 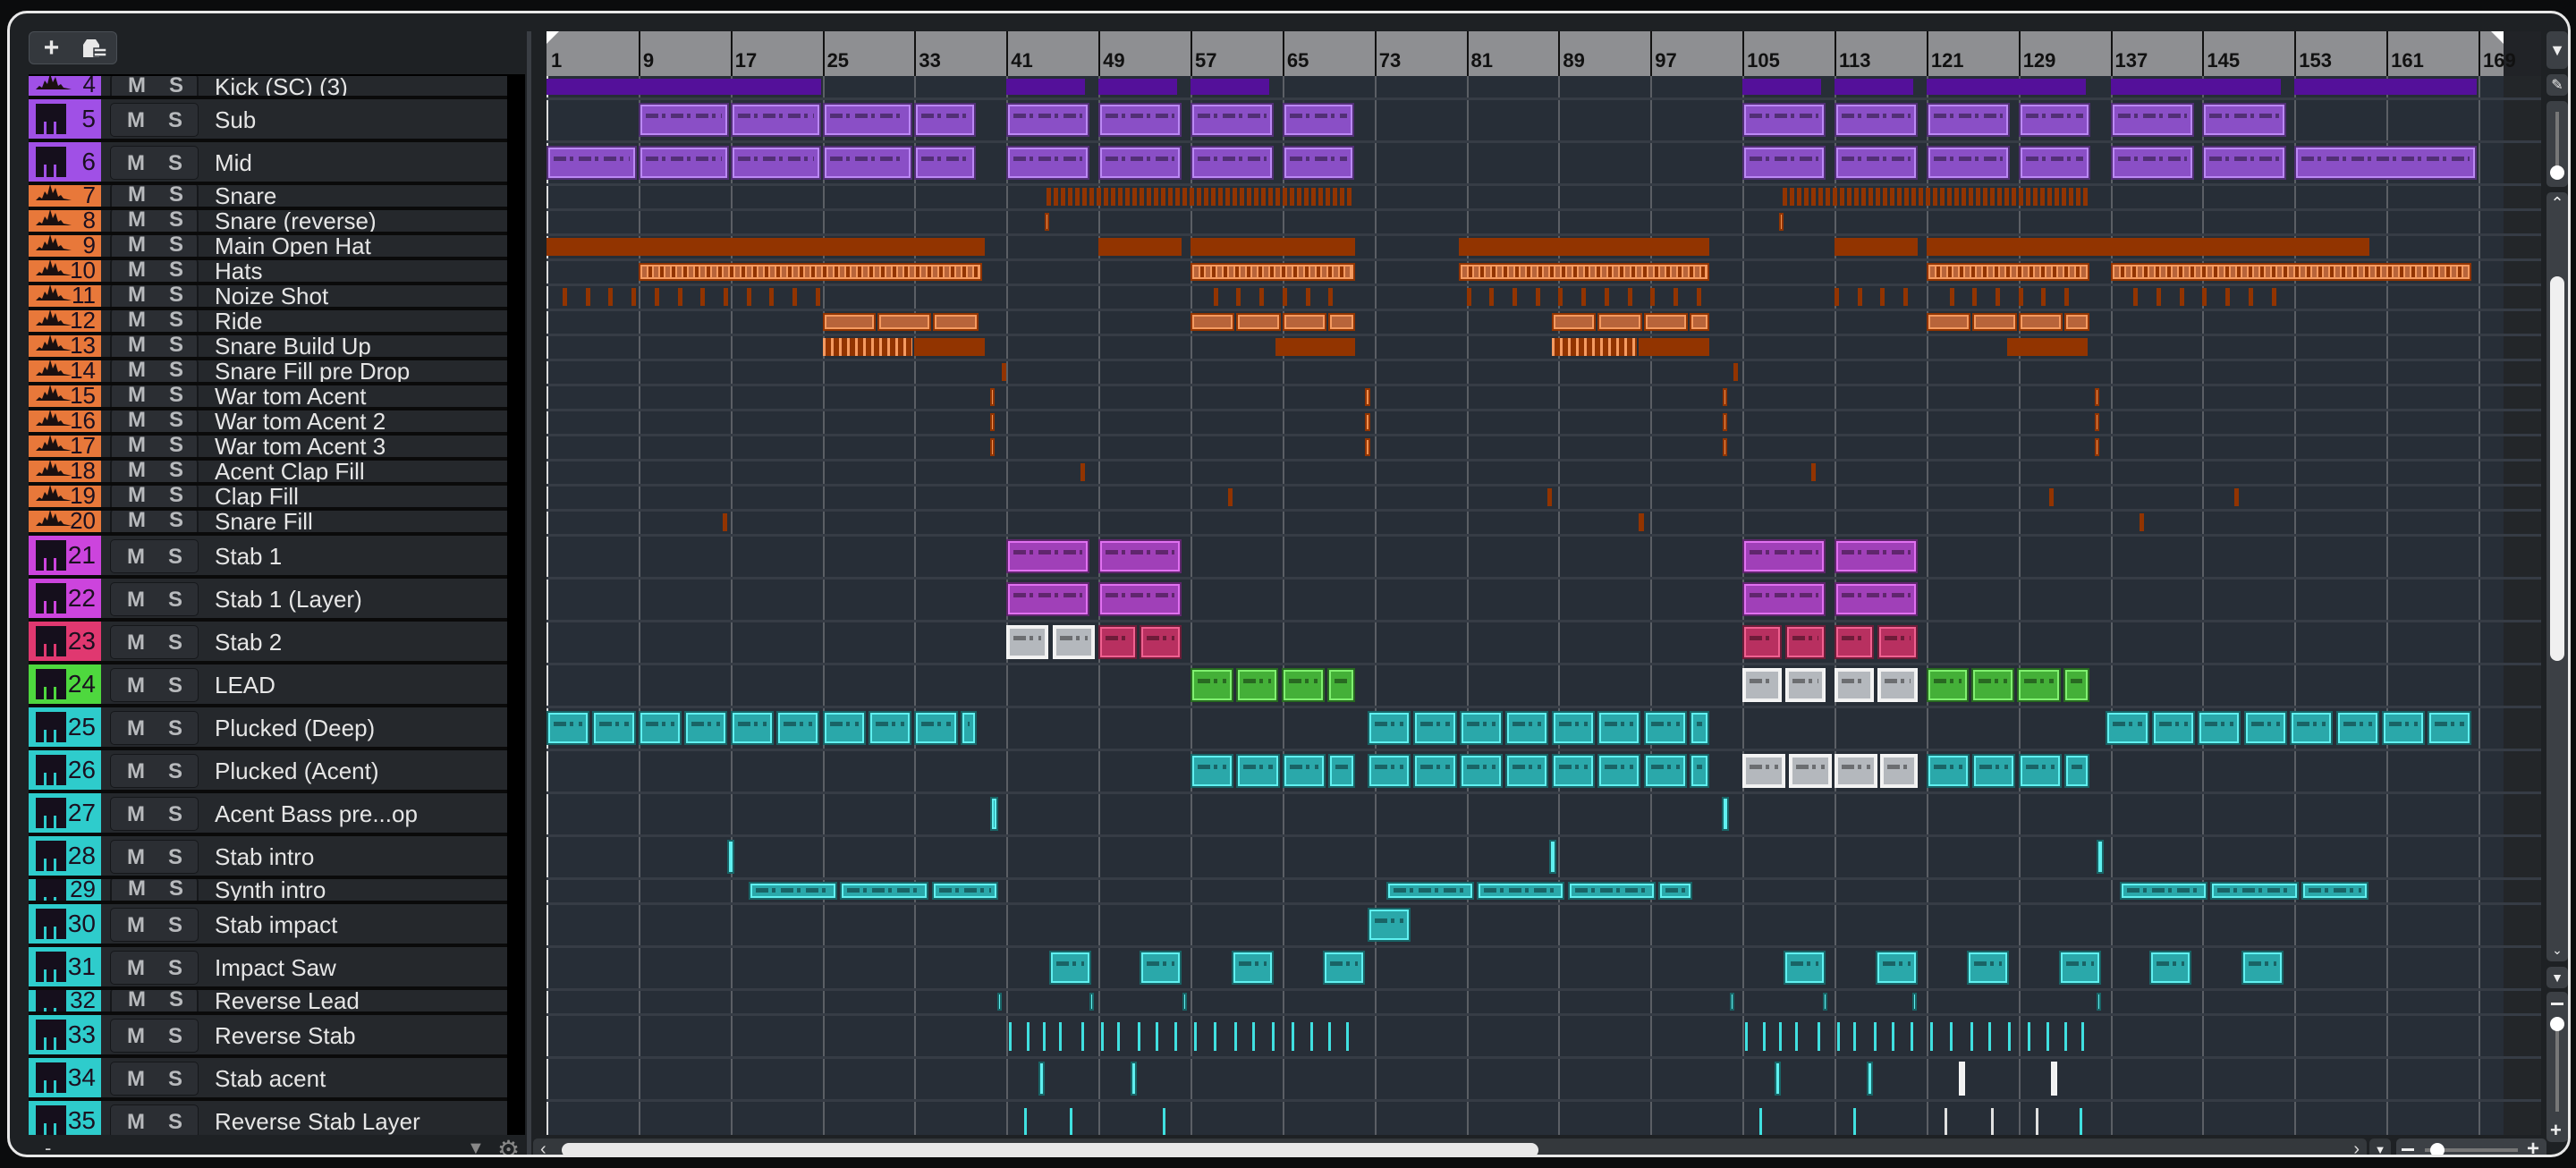 What do you see at coordinates (2557, 144) in the screenshot?
I see `track-height-slider` at bounding box center [2557, 144].